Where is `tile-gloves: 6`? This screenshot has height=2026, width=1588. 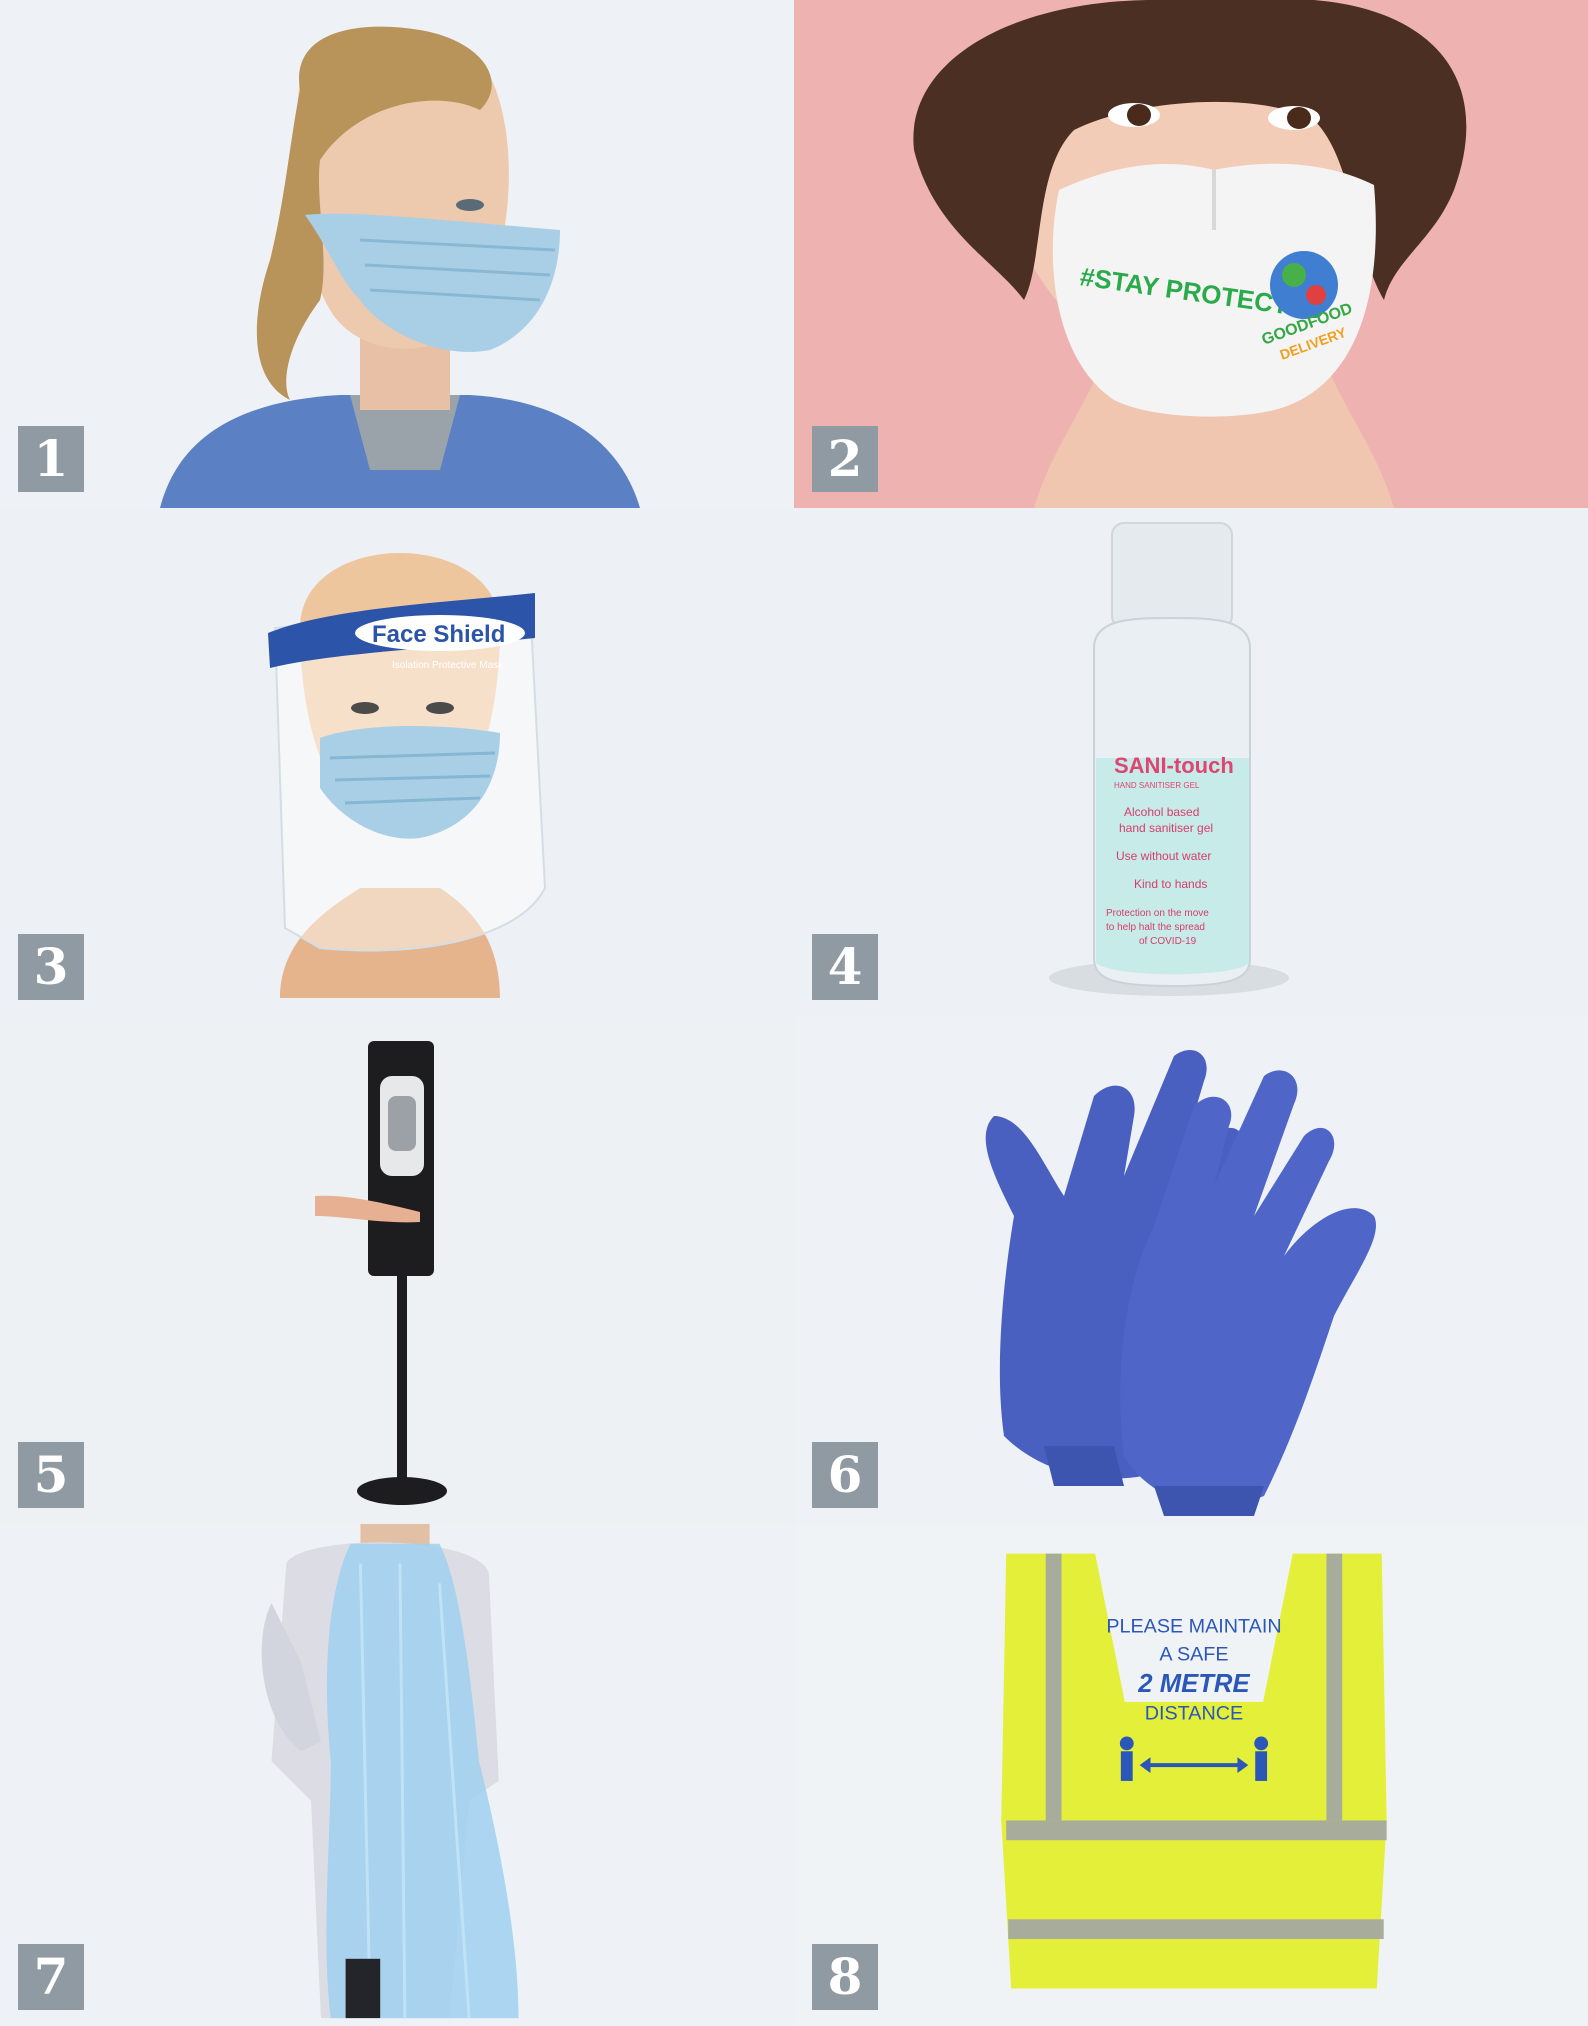
tile-gloves: 6 is located at coordinates (1191, 1270).